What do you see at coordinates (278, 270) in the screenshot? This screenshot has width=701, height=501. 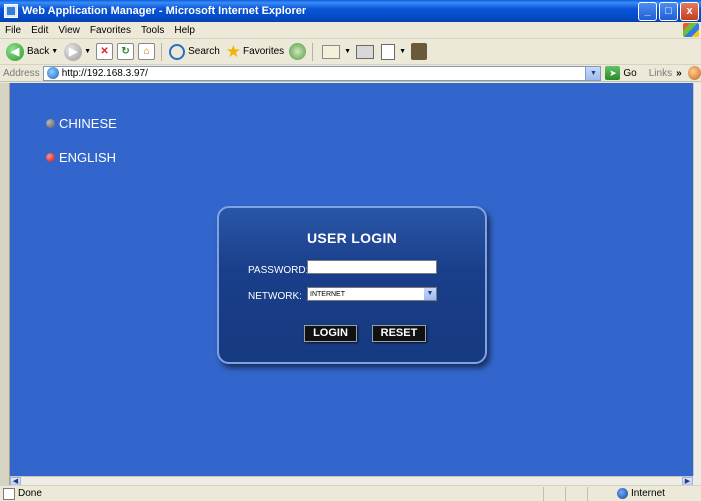 I see `password-label: PASSWORD:` at bounding box center [278, 270].